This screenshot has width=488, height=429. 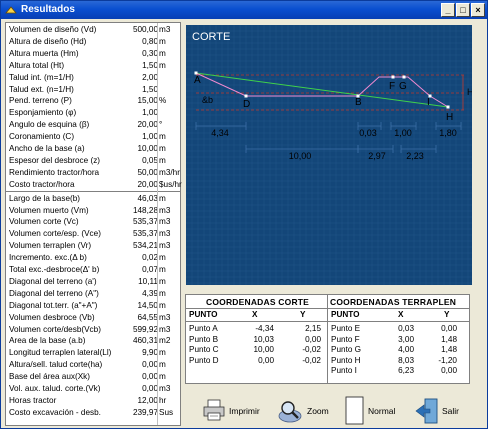 What do you see at coordinates (163, 101) in the screenshot?
I see `result-unit: %` at bounding box center [163, 101].